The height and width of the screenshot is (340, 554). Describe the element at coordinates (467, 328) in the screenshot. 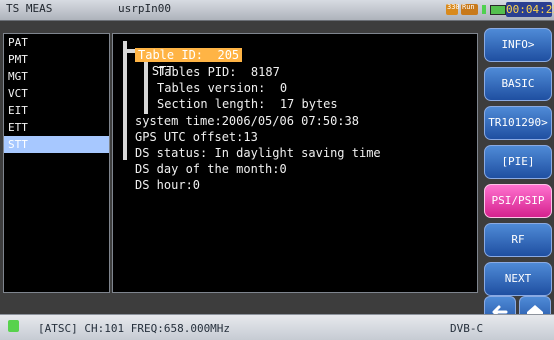

I see `modulation-mode: DVB-C` at that location.